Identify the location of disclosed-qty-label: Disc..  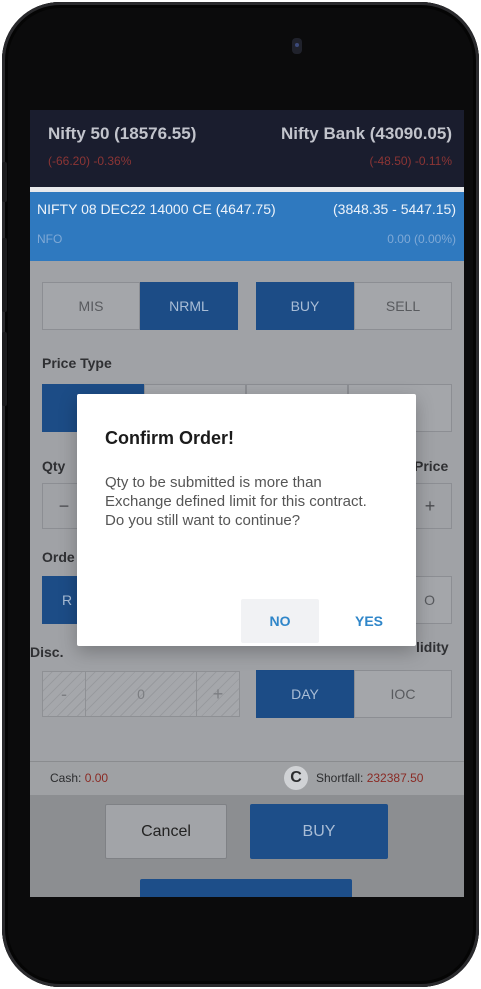
(47, 652).